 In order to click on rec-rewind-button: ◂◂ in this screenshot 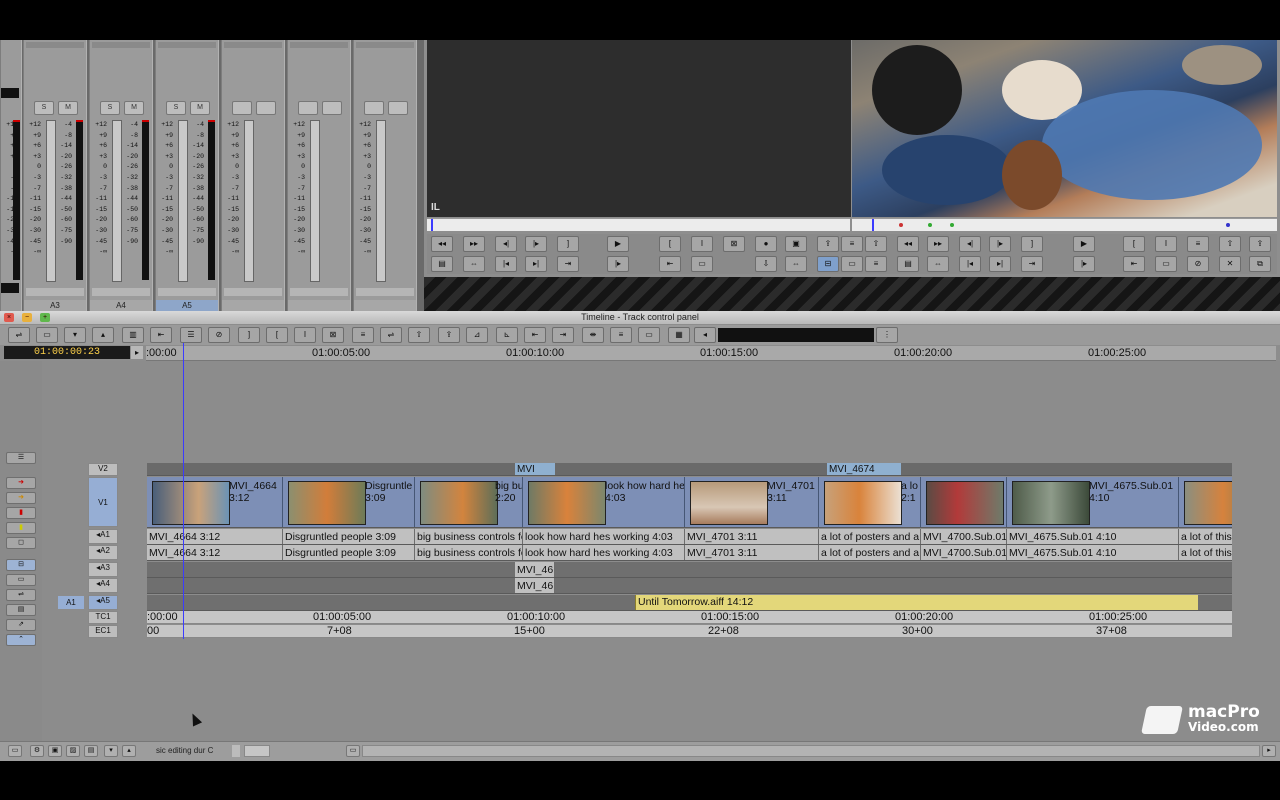, I will do `click(908, 244)`.